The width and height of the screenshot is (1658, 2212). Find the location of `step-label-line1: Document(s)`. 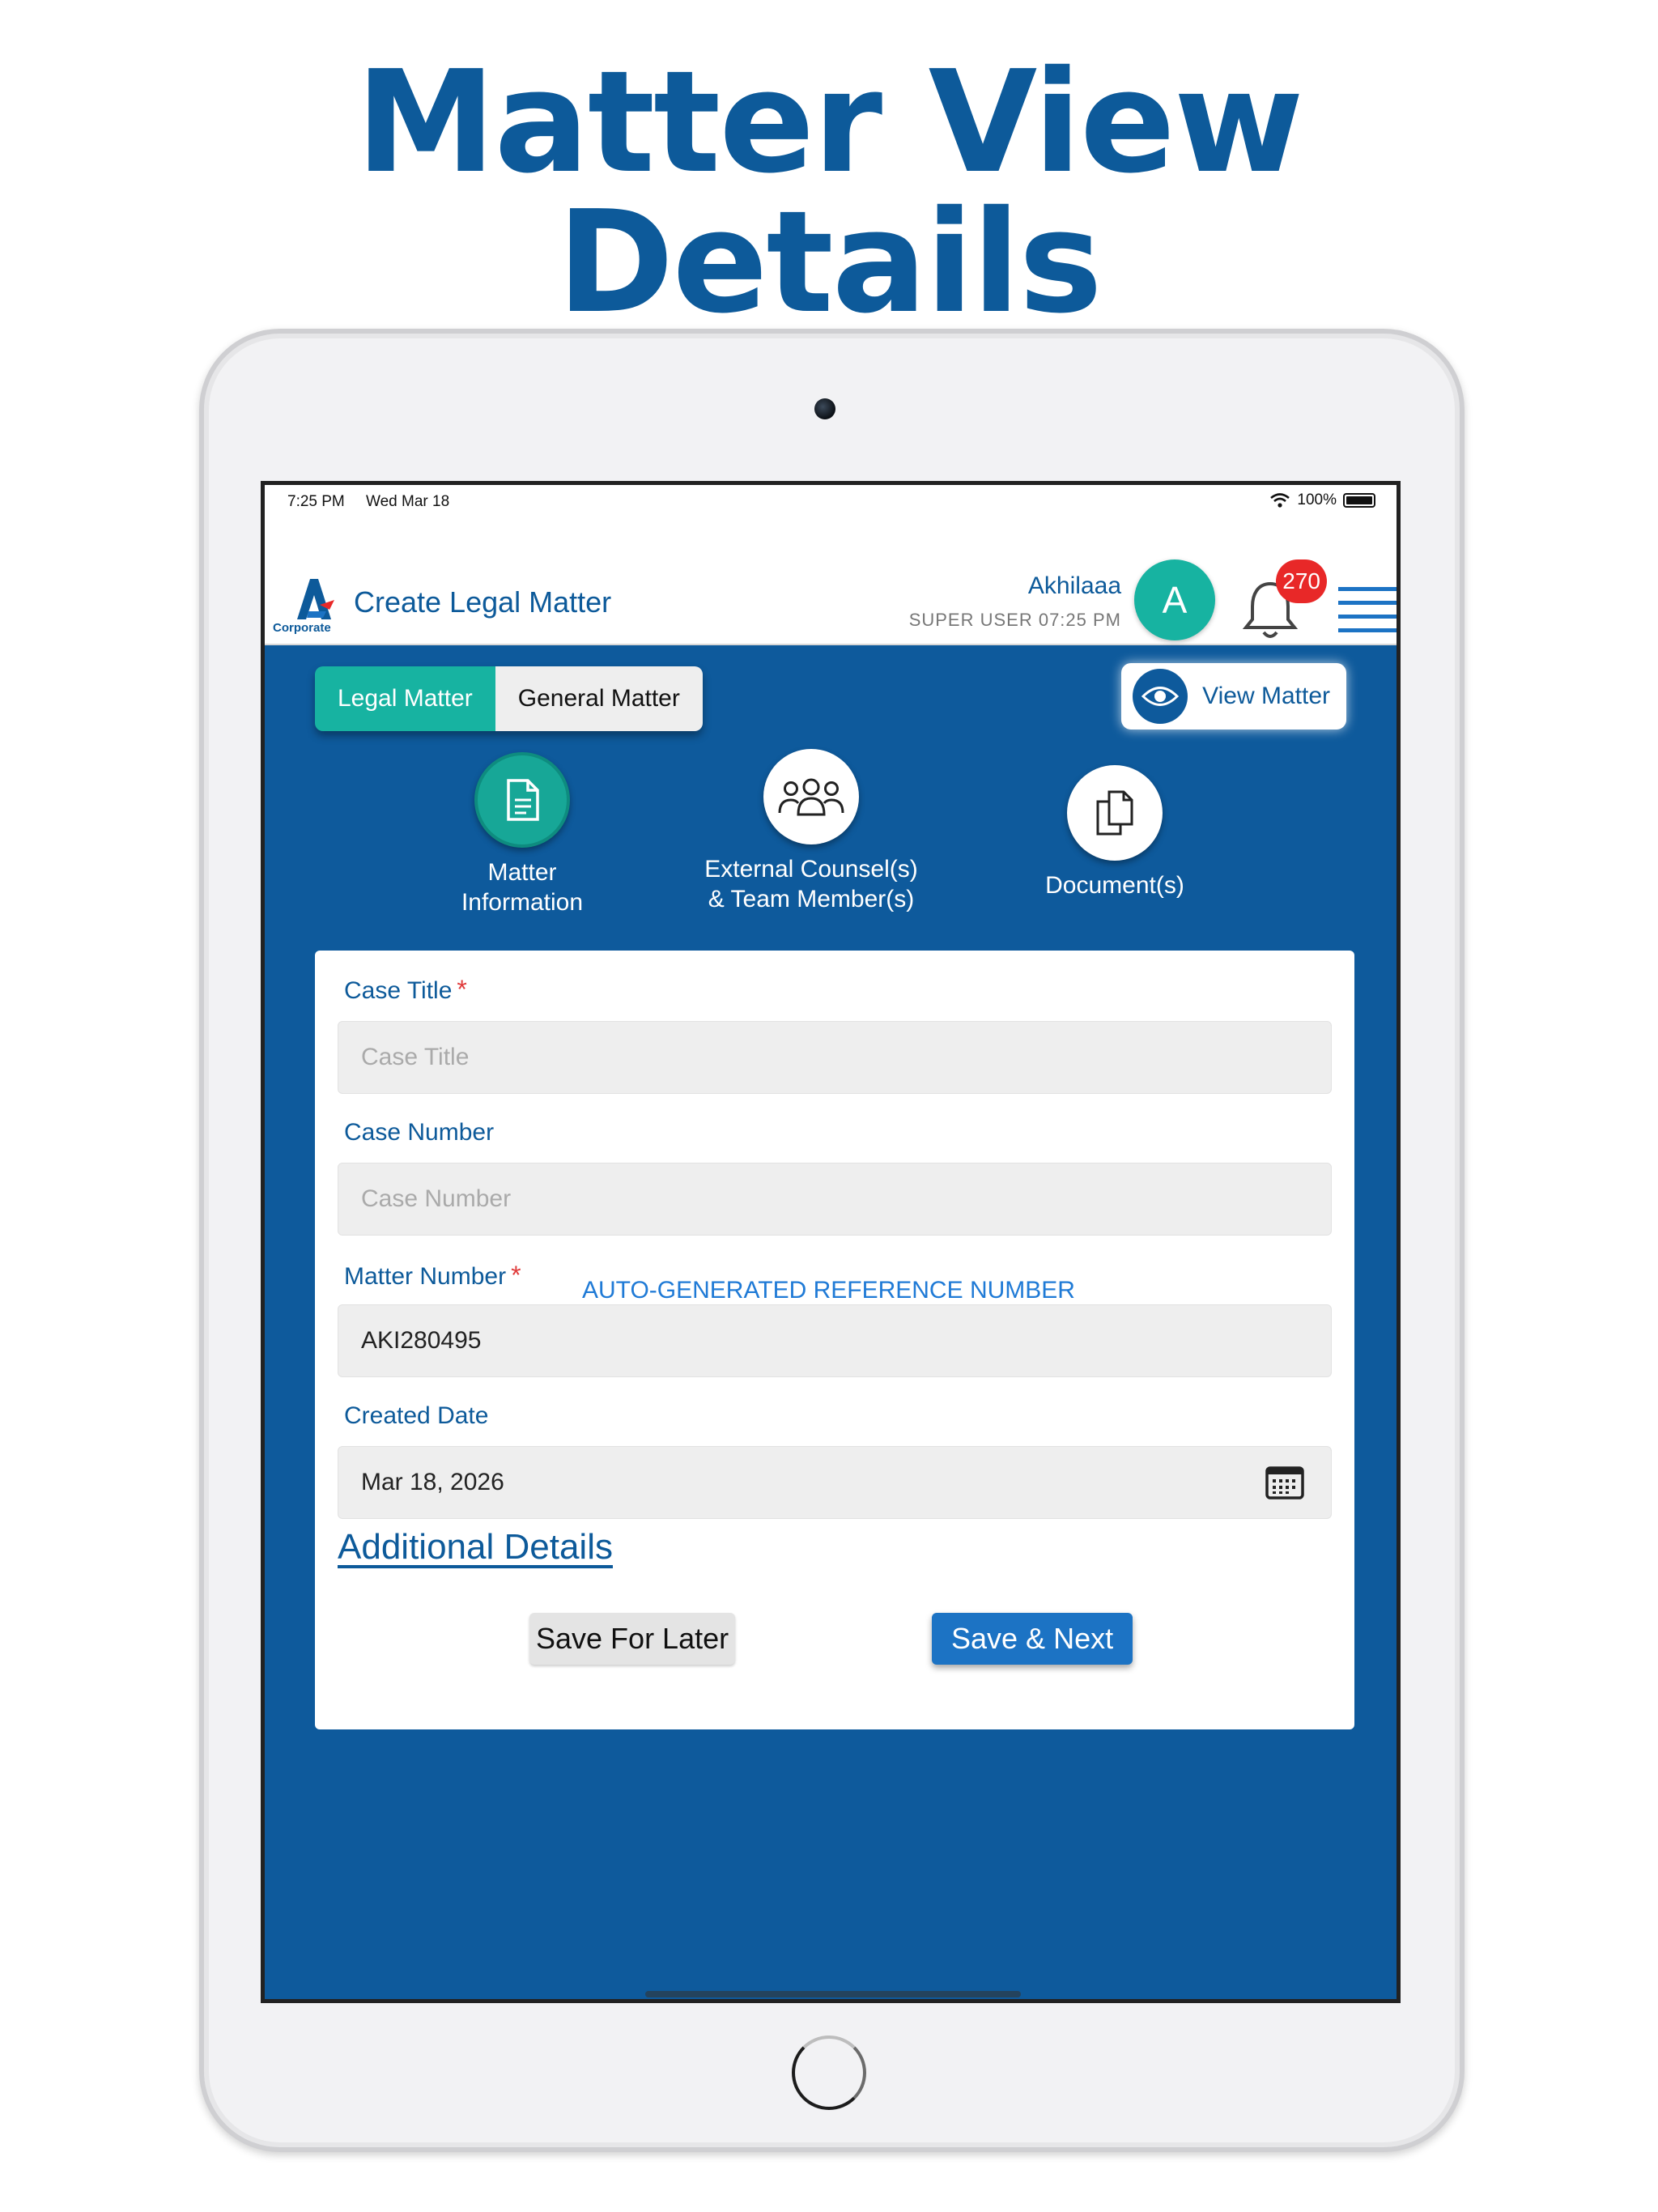

step-label-line1: Document(s) is located at coordinates (1114, 886).